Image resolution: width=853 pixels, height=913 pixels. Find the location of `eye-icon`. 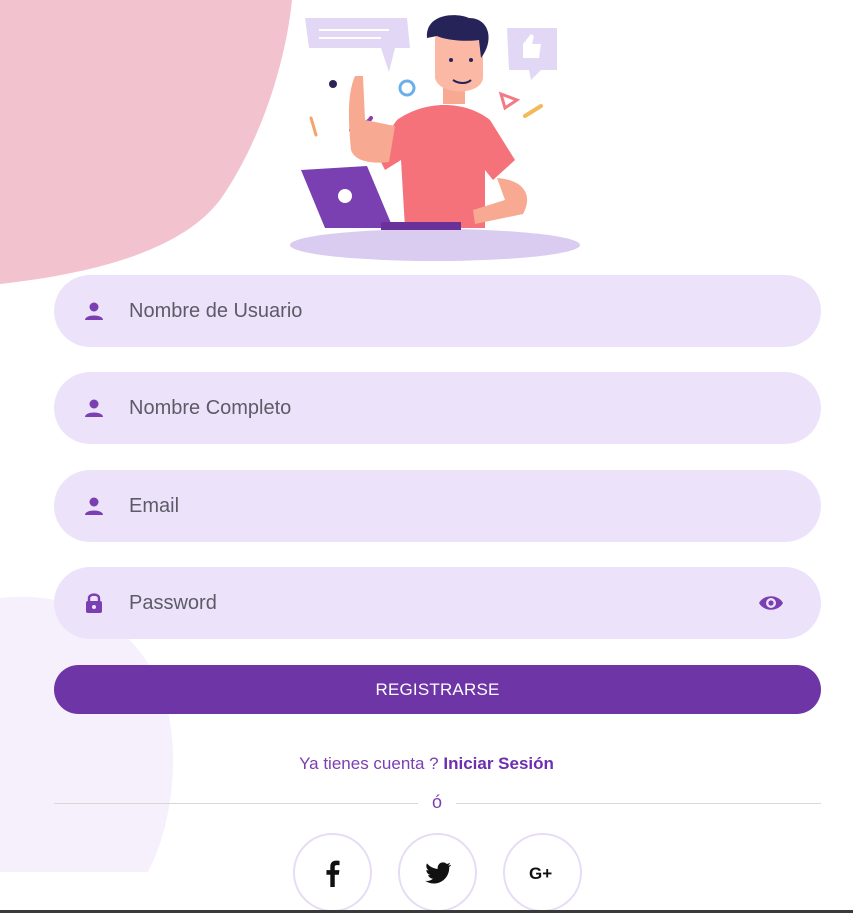

eye-icon is located at coordinates (771, 603).